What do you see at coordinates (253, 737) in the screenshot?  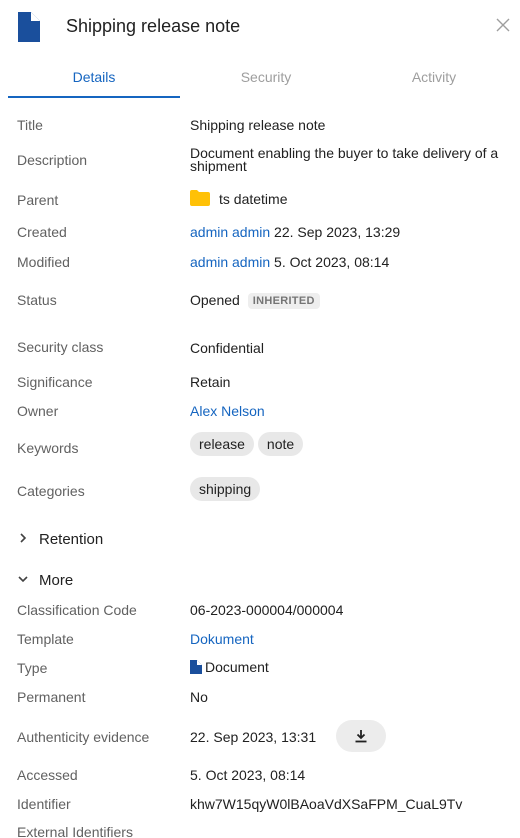 I see `authenticity-evidence-value: 22. Sep 2023, 13:31` at bounding box center [253, 737].